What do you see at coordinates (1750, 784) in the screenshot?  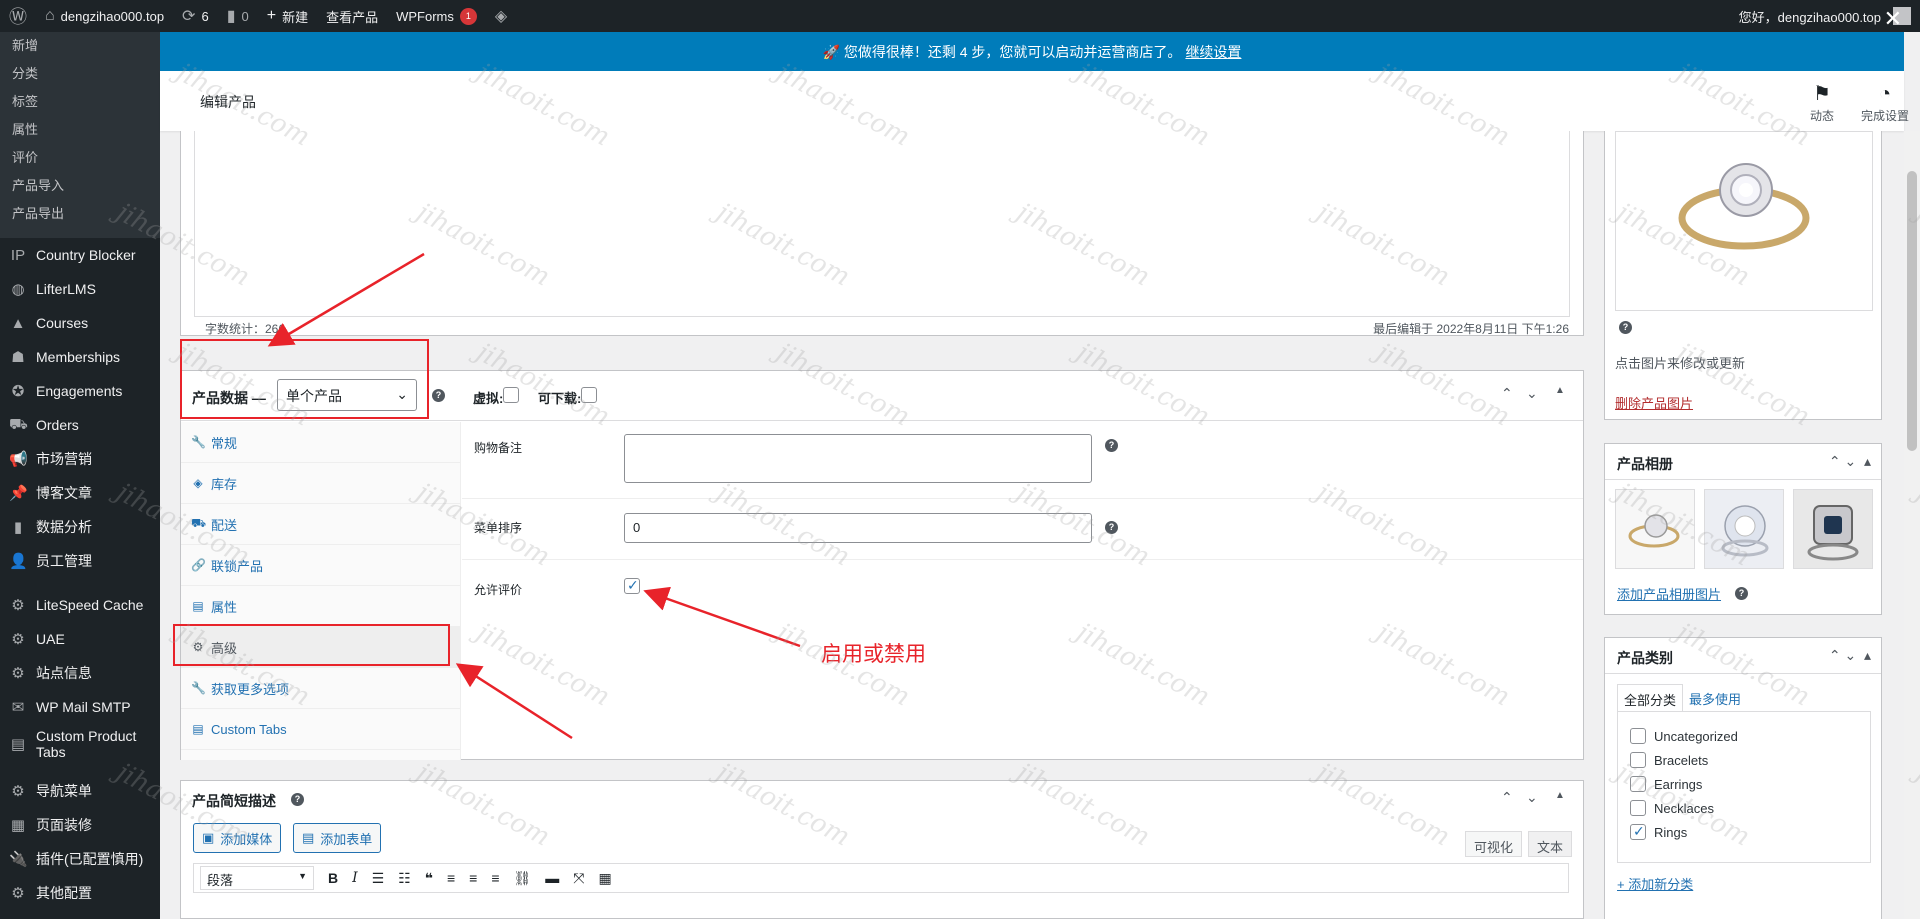 I see `category-item: Earrings` at bounding box center [1750, 784].